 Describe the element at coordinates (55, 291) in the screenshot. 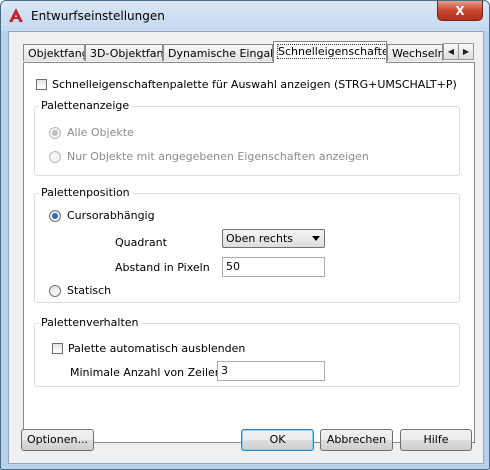

I see `radio-statisch` at that location.